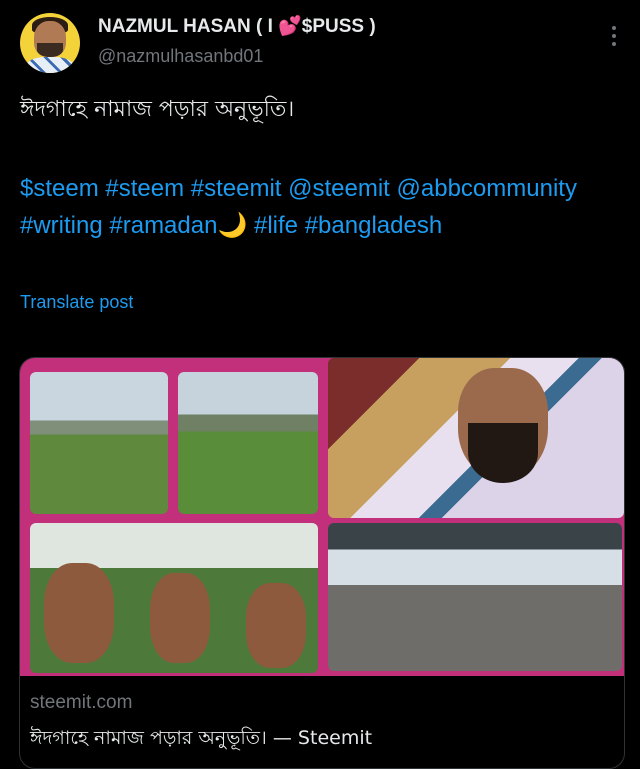 Image resolution: width=640 pixels, height=769 pixels. What do you see at coordinates (144, 188) in the screenshot?
I see `hashtag-link: #steem` at bounding box center [144, 188].